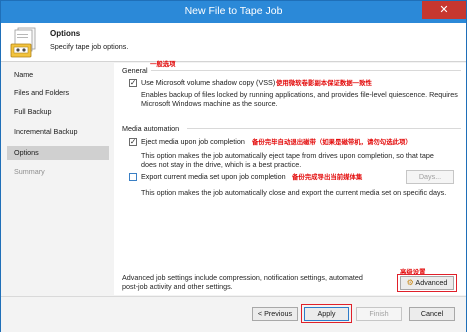  I want to click on export-annotation: 备份完成导出当前媒体集, so click(327, 177).